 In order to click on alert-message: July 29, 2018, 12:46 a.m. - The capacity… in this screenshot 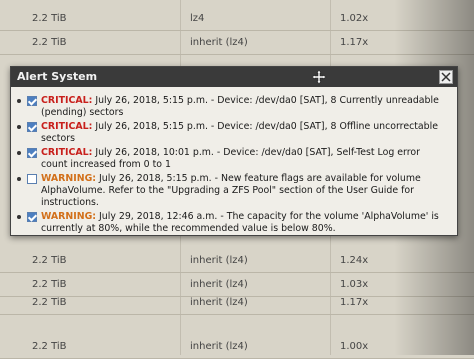, I will do `click(240, 222)`.